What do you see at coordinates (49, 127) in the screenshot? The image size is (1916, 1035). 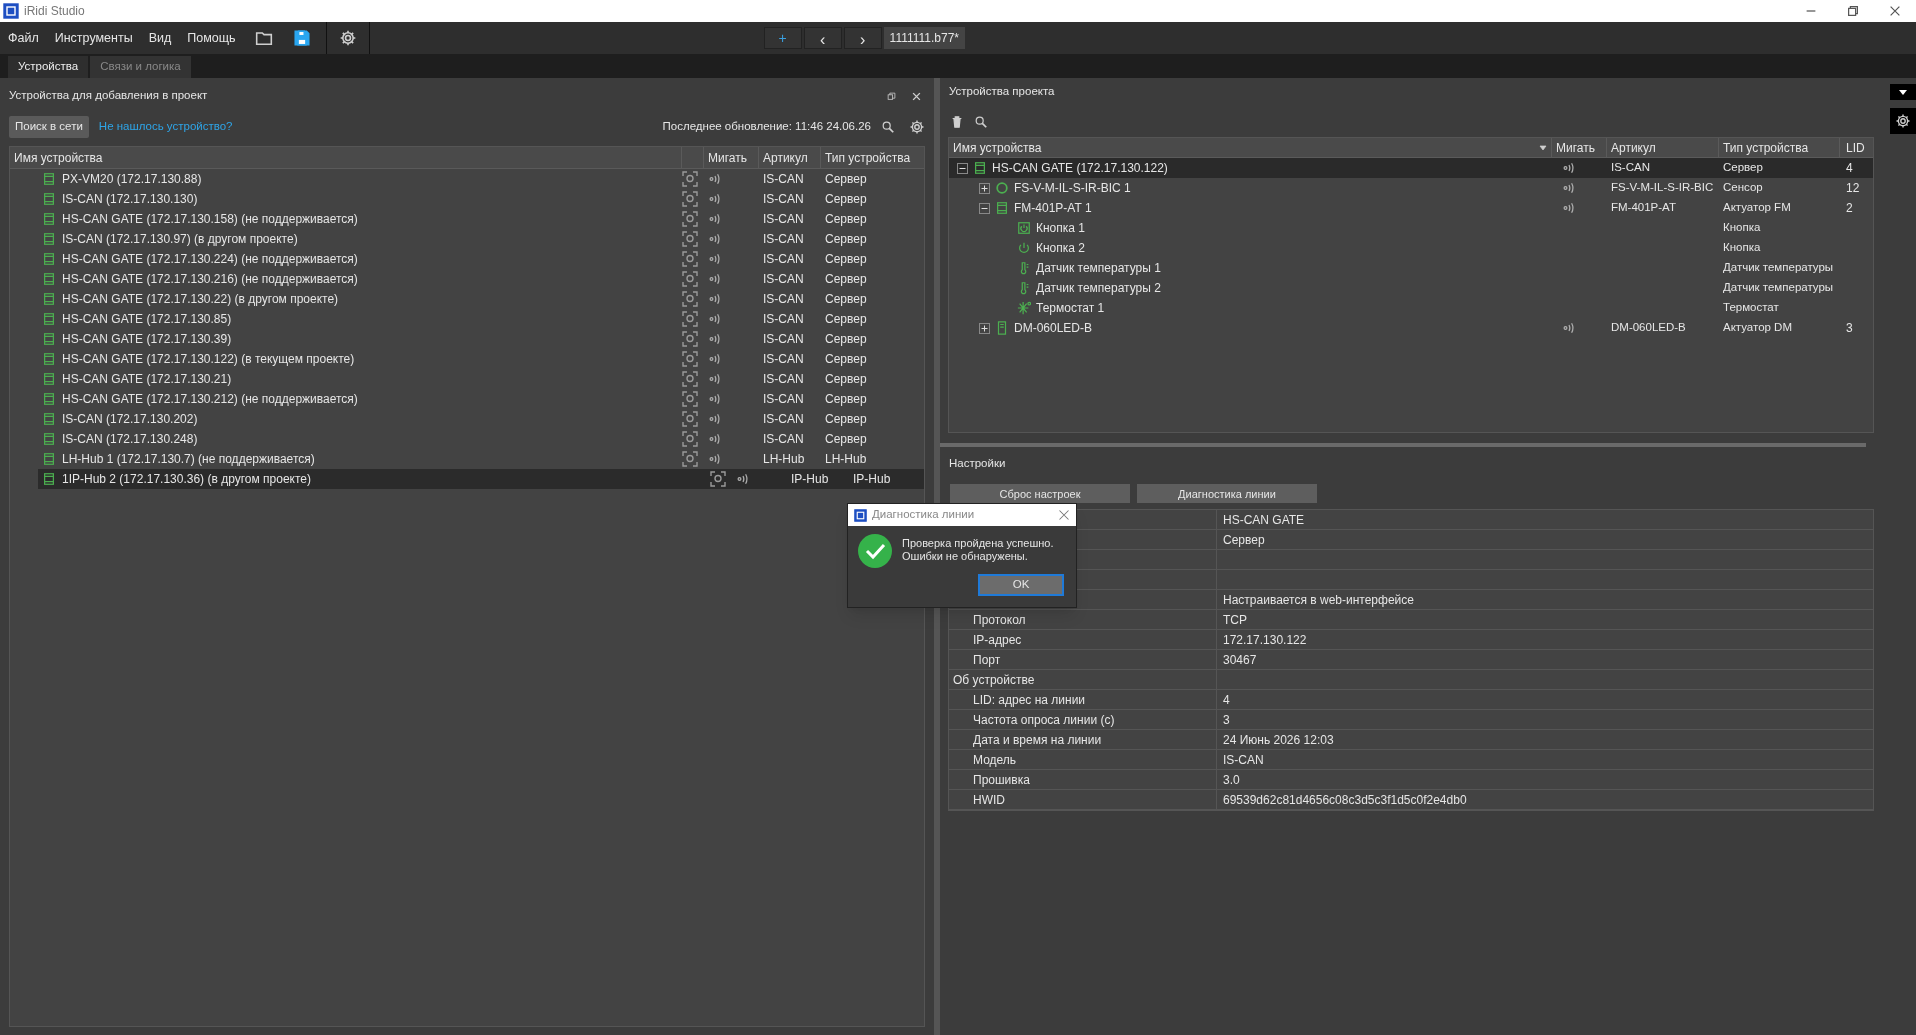 I see `network-search-button: Поиск в сети` at bounding box center [49, 127].